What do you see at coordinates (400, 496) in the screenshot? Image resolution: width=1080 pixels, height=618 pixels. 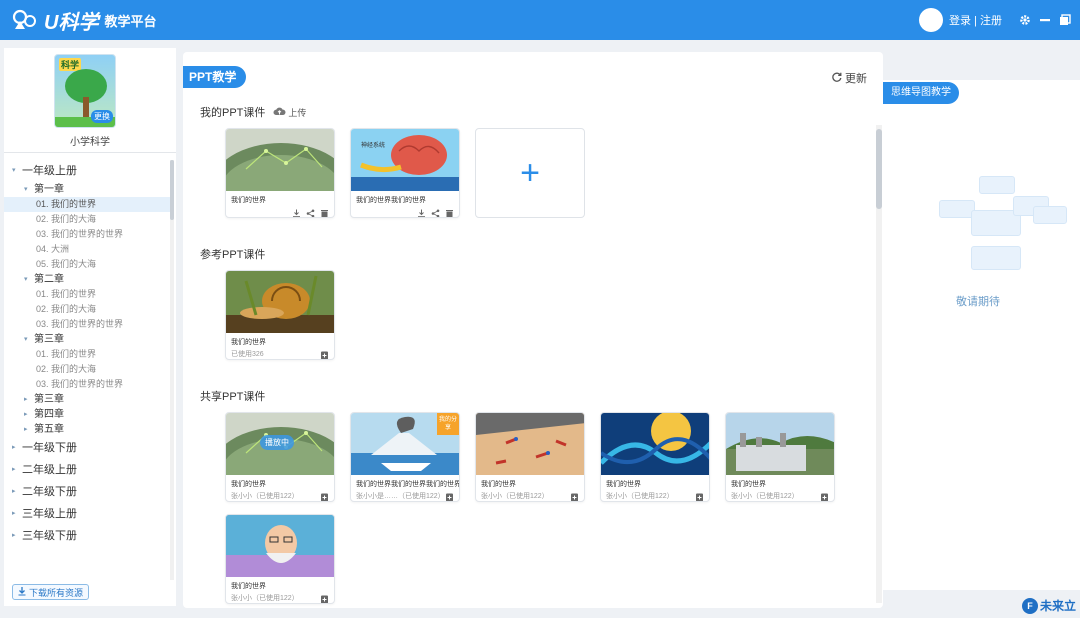 I see `ppt-card-subtitle: 张小小是……（已使用122）` at bounding box center [400, 496].